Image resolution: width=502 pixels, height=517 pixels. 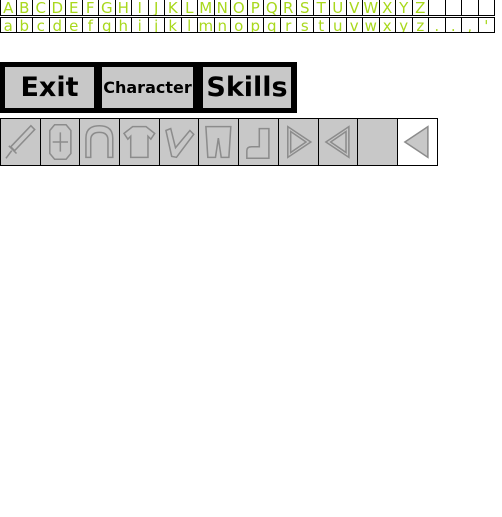 I want to click on leggings-icon, so click(x=219, y=142).